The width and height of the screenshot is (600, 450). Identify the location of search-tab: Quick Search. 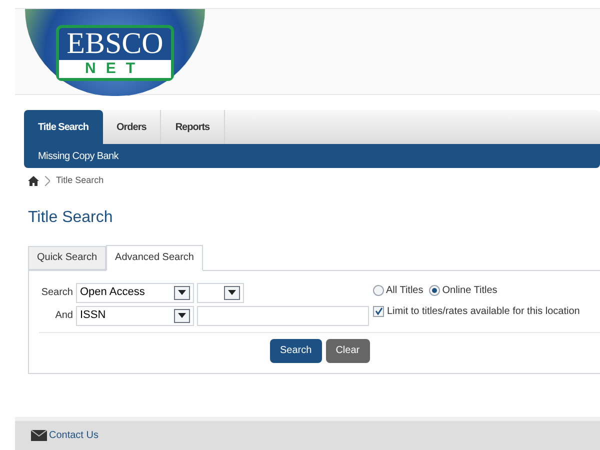
(67, 258).